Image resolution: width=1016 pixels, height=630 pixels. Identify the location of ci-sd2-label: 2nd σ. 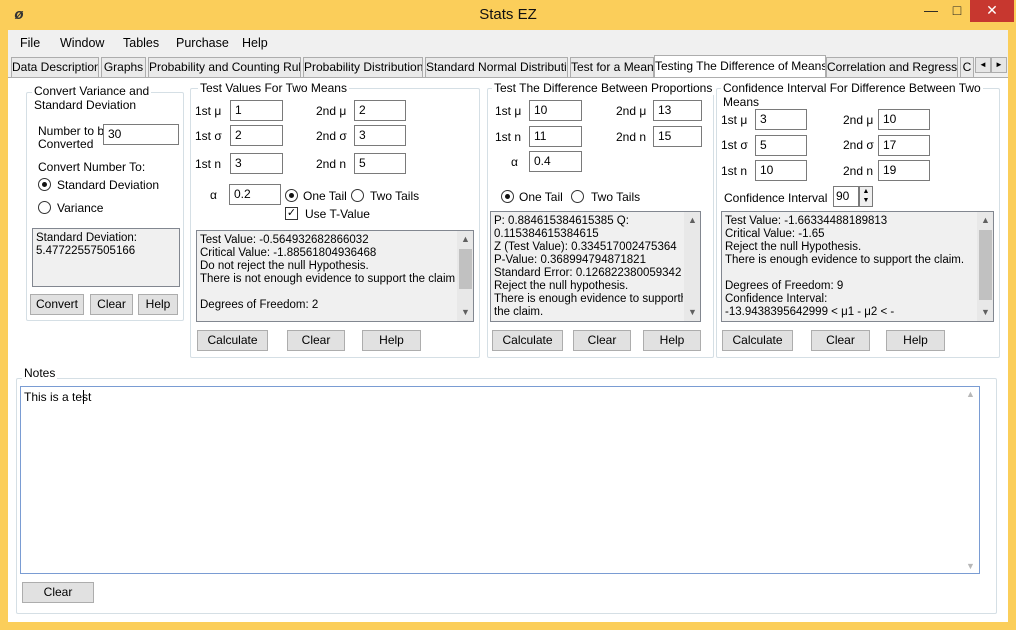
(858, 145).